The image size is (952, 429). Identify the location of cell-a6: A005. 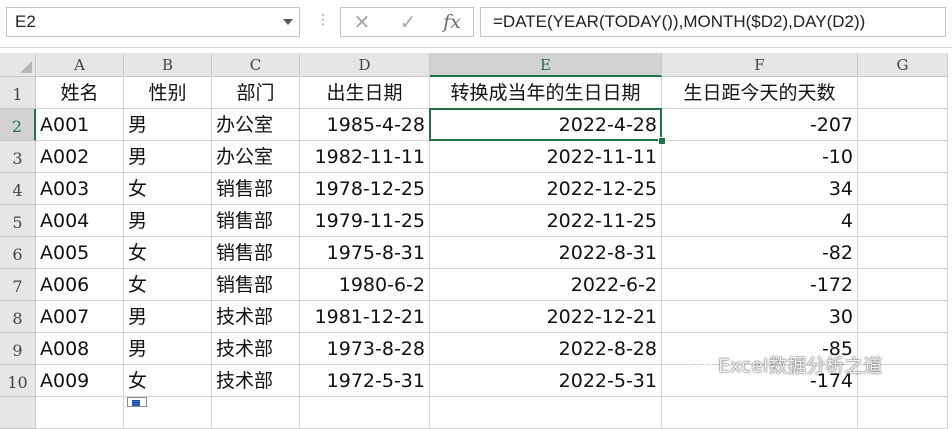
(80, 253).